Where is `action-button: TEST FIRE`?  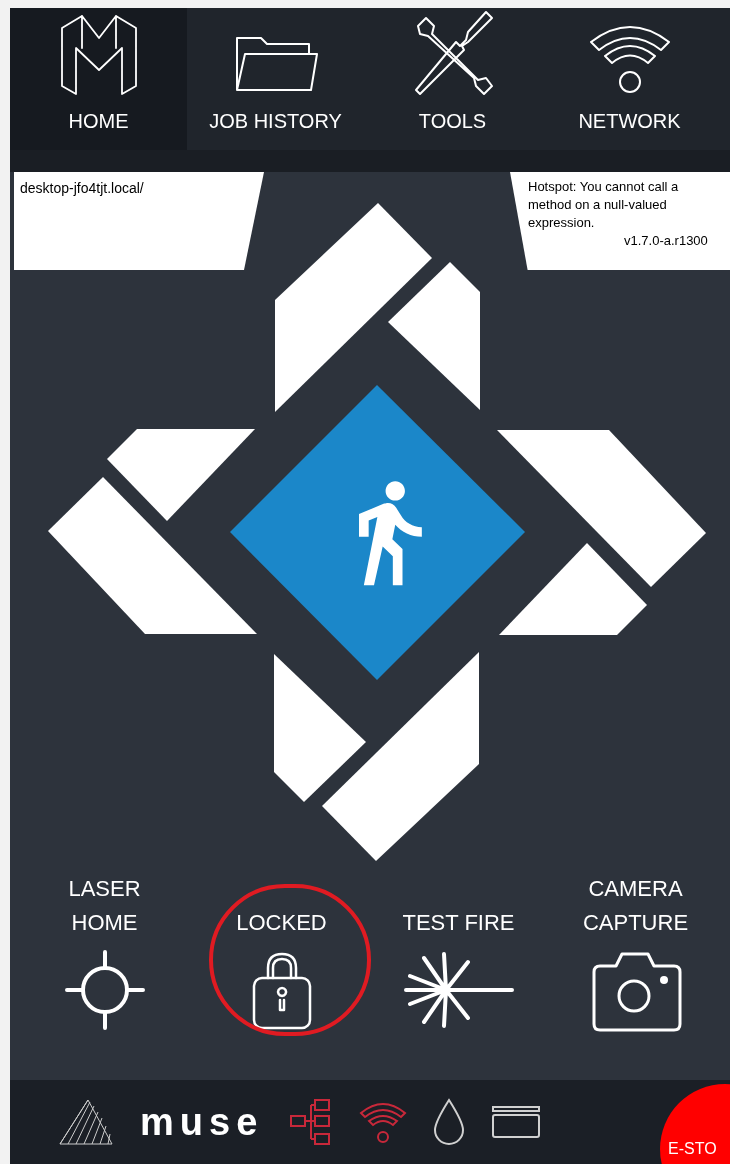
action-button: TEST FIRE is located at coordinates (458, 952).